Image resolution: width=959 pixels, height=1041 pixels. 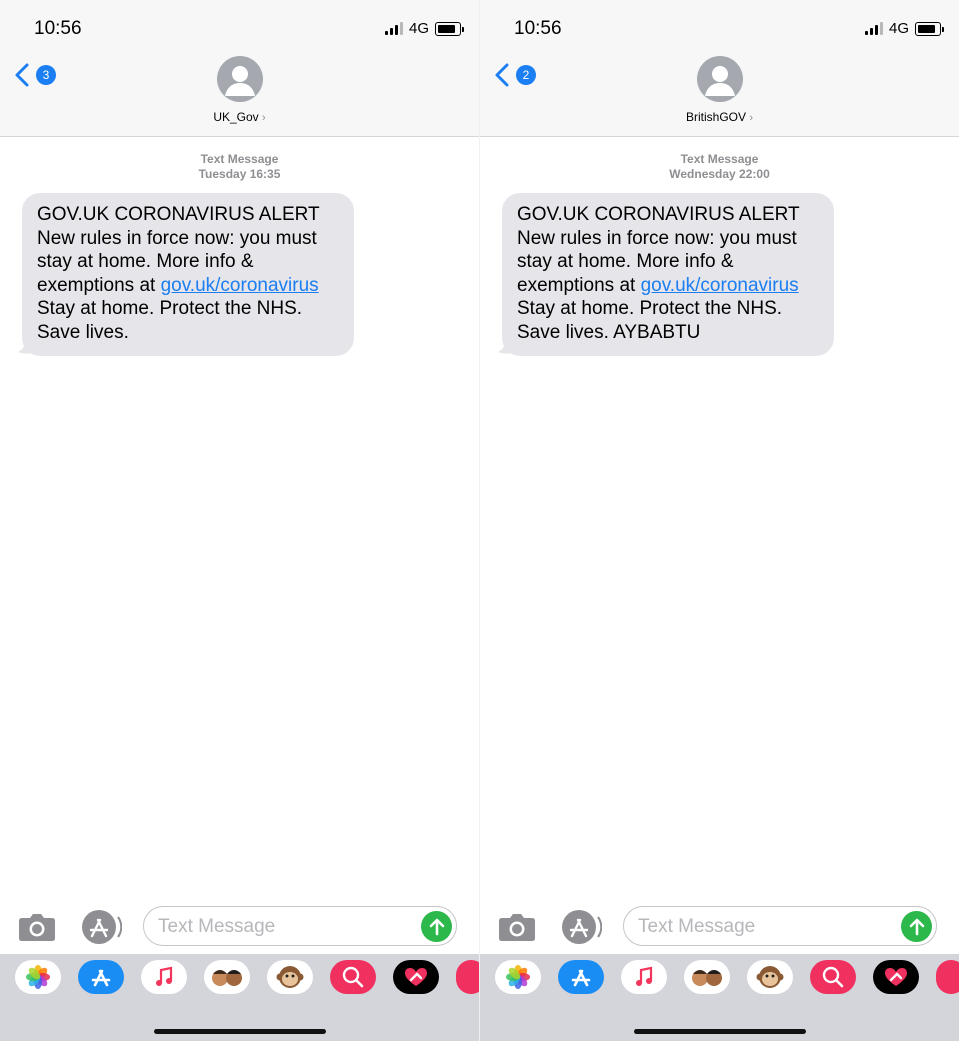 I want to click on message-meta: Text Message Wednesday 22:00, so click(x=719, y=167).